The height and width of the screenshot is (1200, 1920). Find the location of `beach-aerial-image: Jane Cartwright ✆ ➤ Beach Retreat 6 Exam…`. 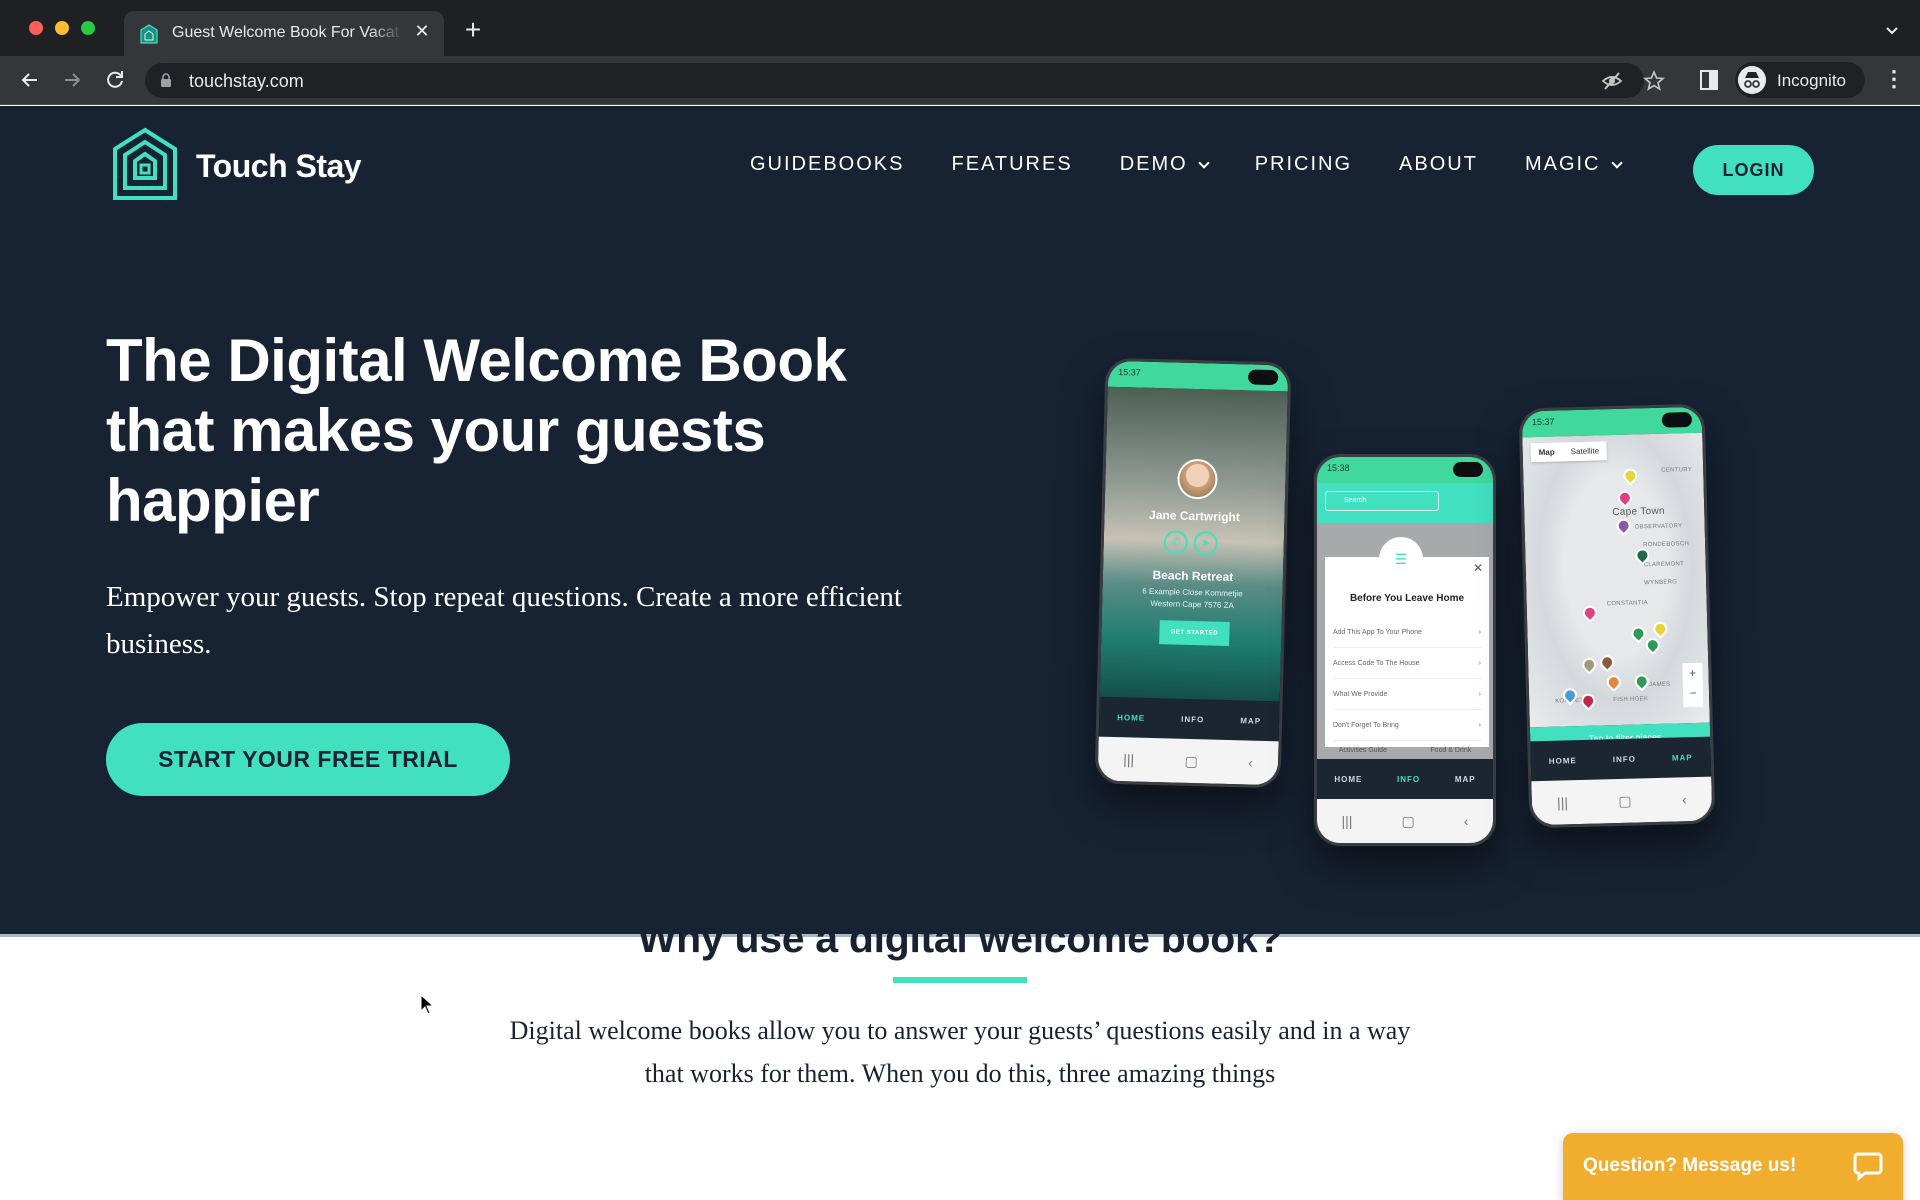

beach-aerial-image: Jane Cartwright ✆ ➤ Beach Retreat 6 Exam… is located at coordinates (1193, 547).